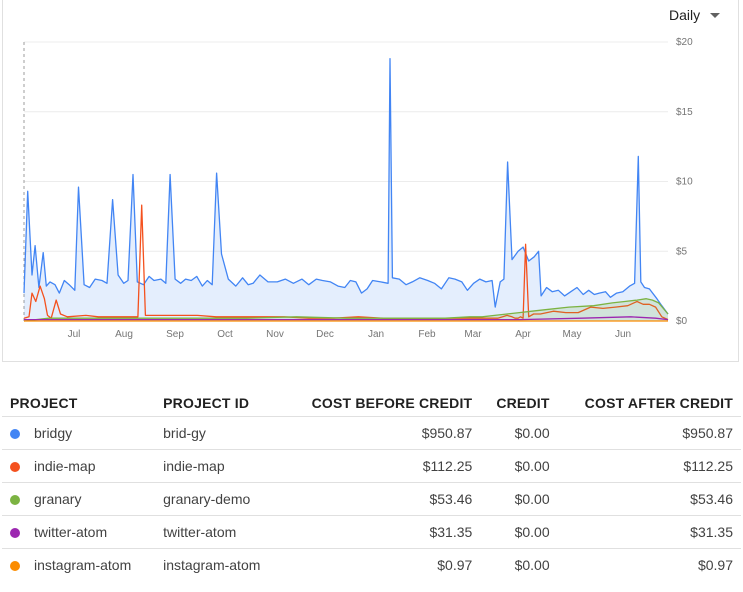 The image size is (743, 592). Describe the element at coordinates (572, 334) in the screenshot. I see `x-tick-label: May` at that location.